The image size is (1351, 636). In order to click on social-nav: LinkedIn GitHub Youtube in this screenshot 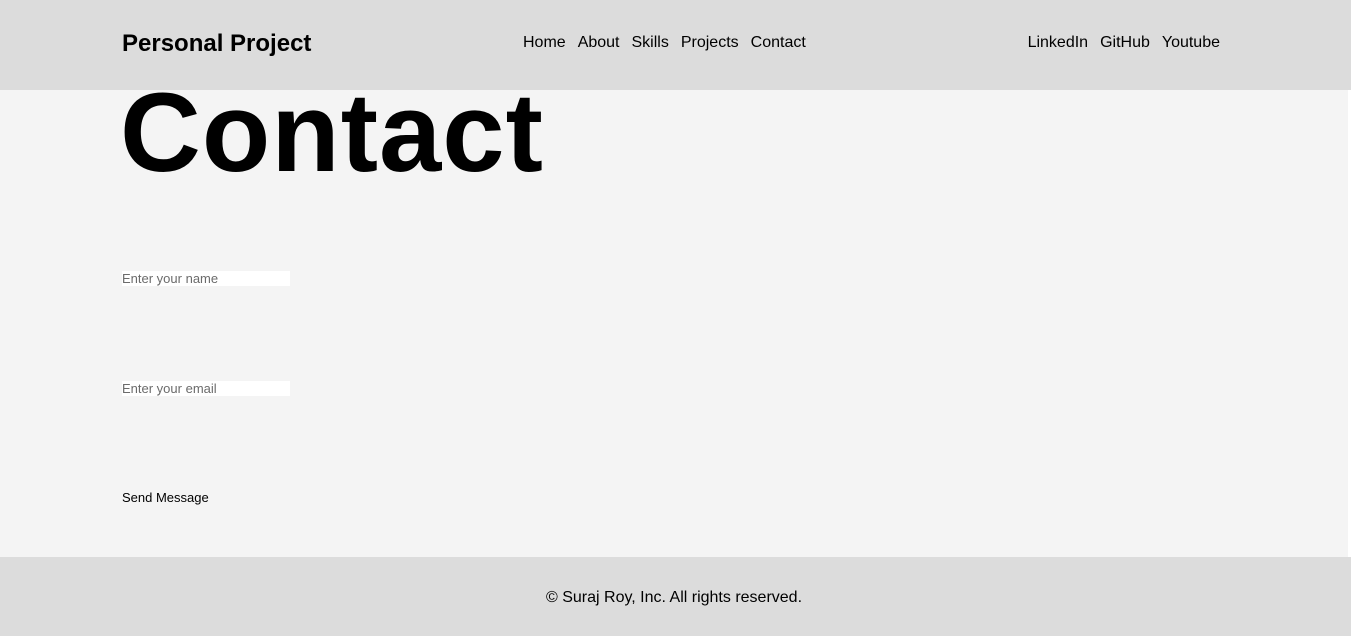, I will do `click(1124, 43)`.